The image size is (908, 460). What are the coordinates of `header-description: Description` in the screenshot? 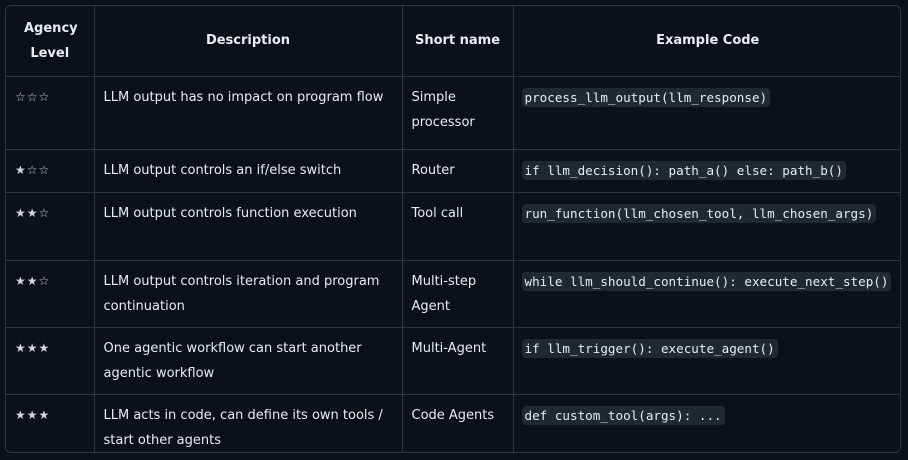 It's located at (248, 41).